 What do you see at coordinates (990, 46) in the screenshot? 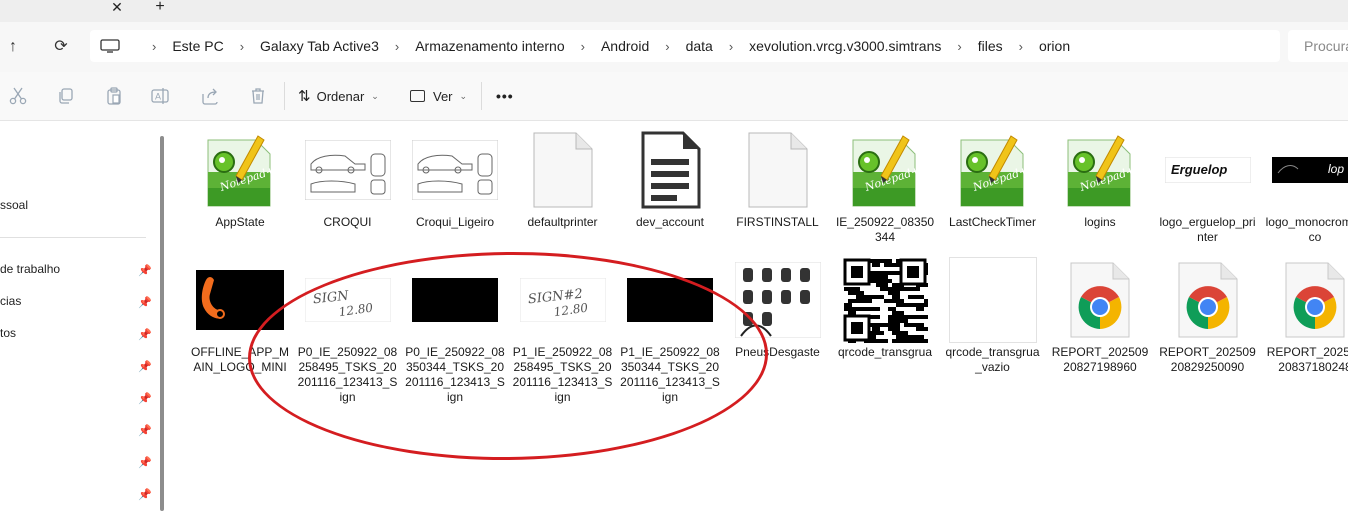
I see `breadcrumb-item: files` at bounding box center [990, 46].